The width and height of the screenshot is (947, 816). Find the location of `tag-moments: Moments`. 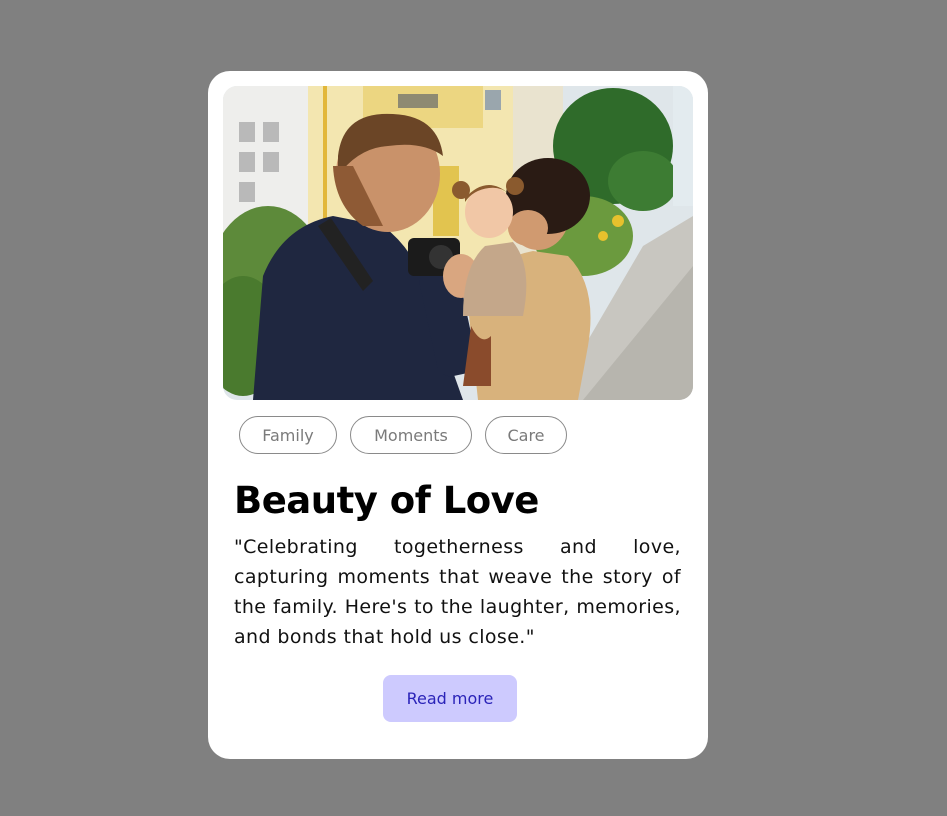

tag-moments: Moments is located at coordinates (411, 435).